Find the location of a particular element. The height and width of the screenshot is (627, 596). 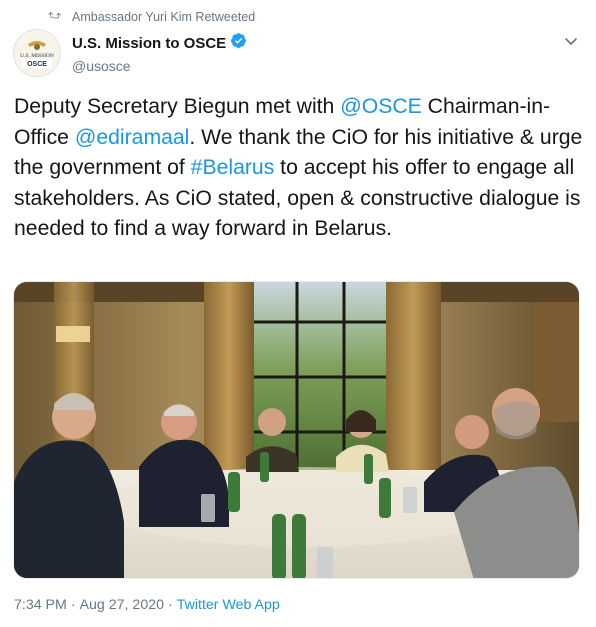

mention-osce-link: @OSCE is located at coordinates (381, 106).